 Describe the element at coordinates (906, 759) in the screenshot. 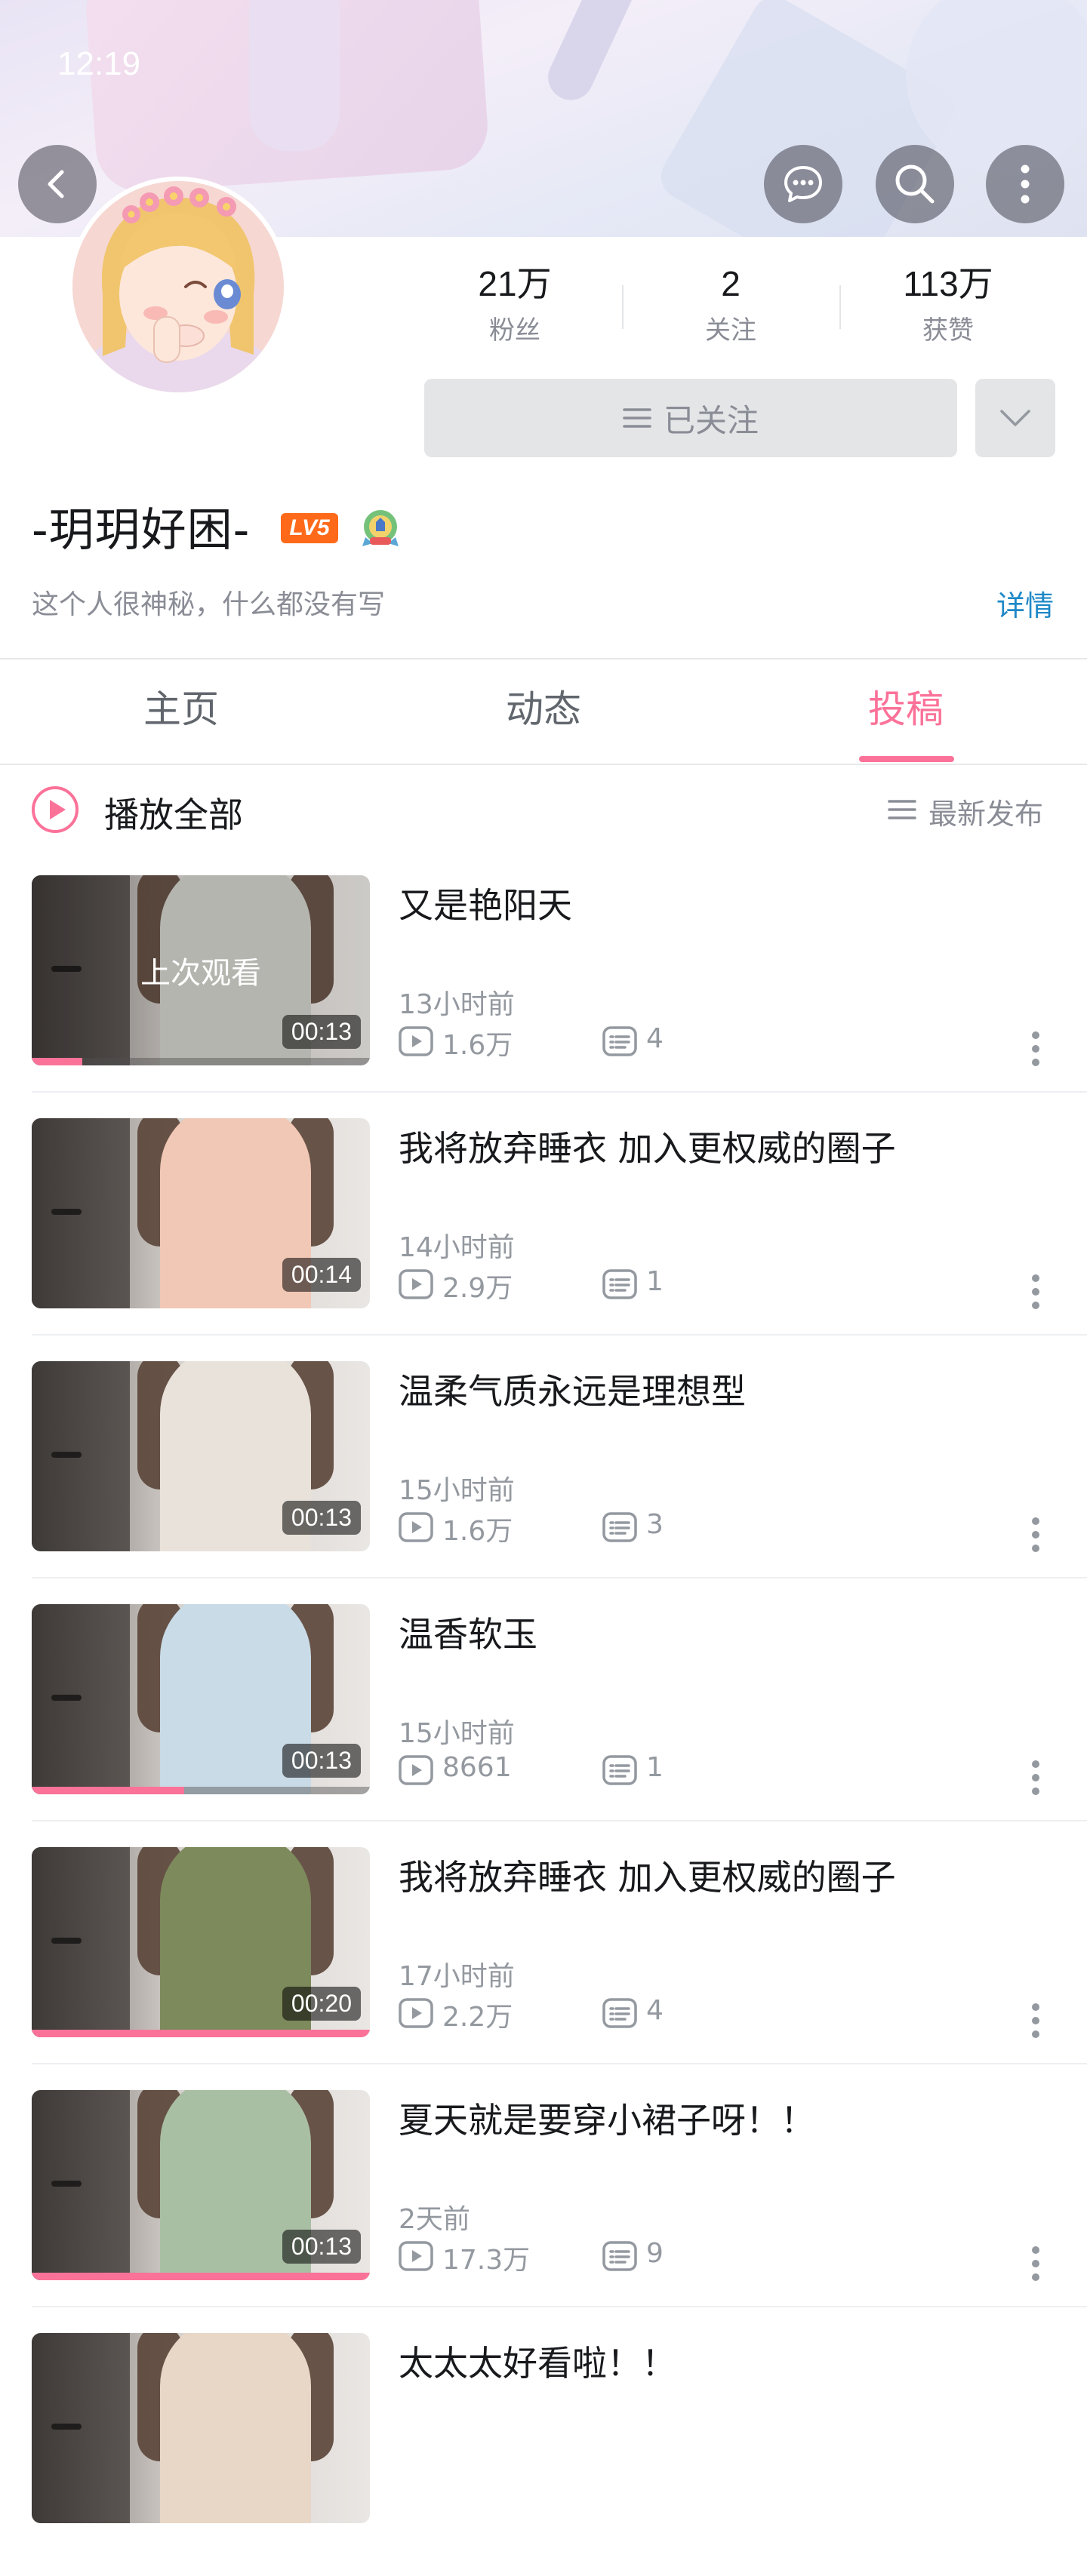

I see `tab-active-indicator` at that location.